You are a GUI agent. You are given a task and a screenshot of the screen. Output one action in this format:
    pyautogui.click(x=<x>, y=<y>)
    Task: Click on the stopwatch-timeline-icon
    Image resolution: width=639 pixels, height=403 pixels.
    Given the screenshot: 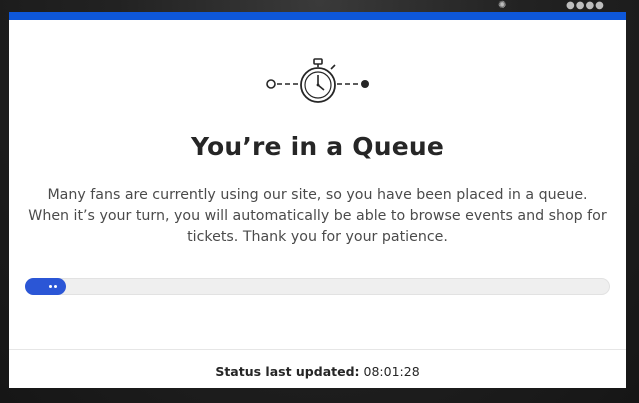 What is the action you would take?
    pyautogui.click(x=317, y=82)
    